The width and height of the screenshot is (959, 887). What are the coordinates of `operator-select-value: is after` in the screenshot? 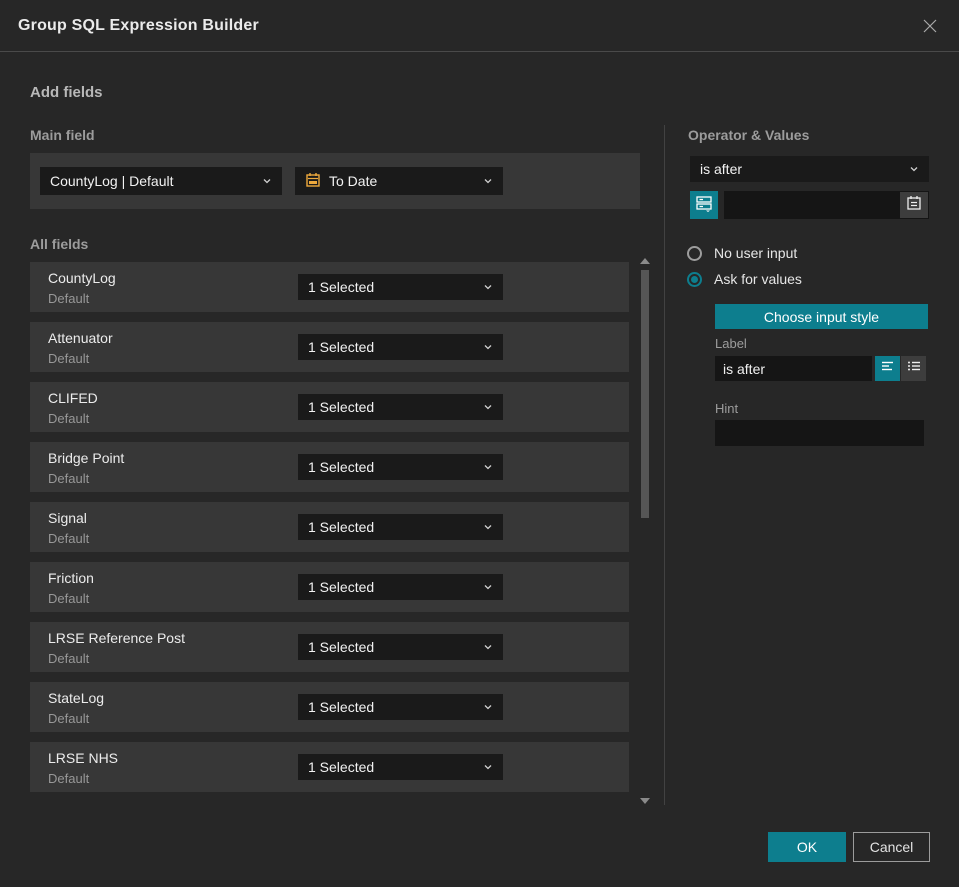 It's located at (721, 169).